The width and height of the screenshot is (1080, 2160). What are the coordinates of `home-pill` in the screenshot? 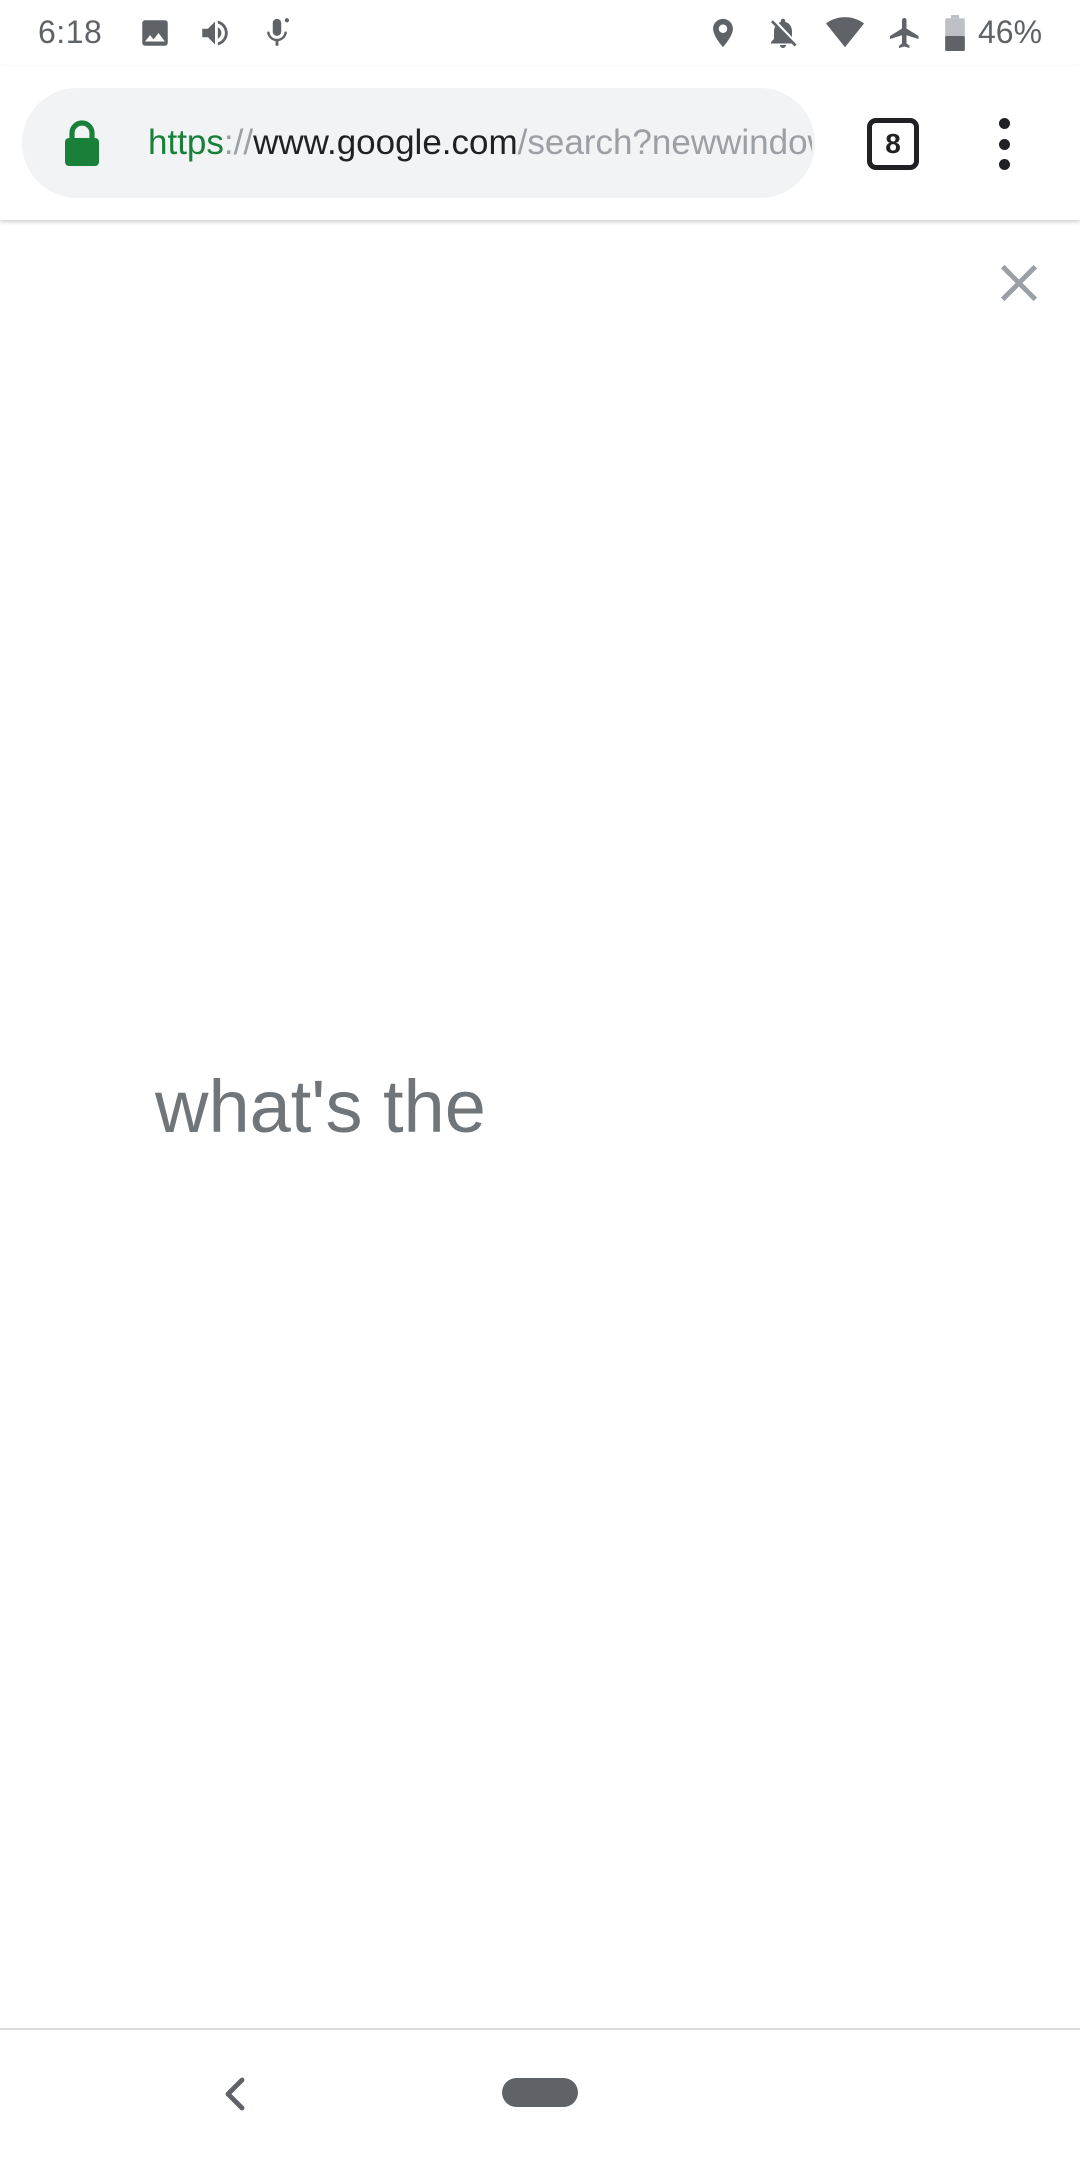 It's located at (540, 2092).